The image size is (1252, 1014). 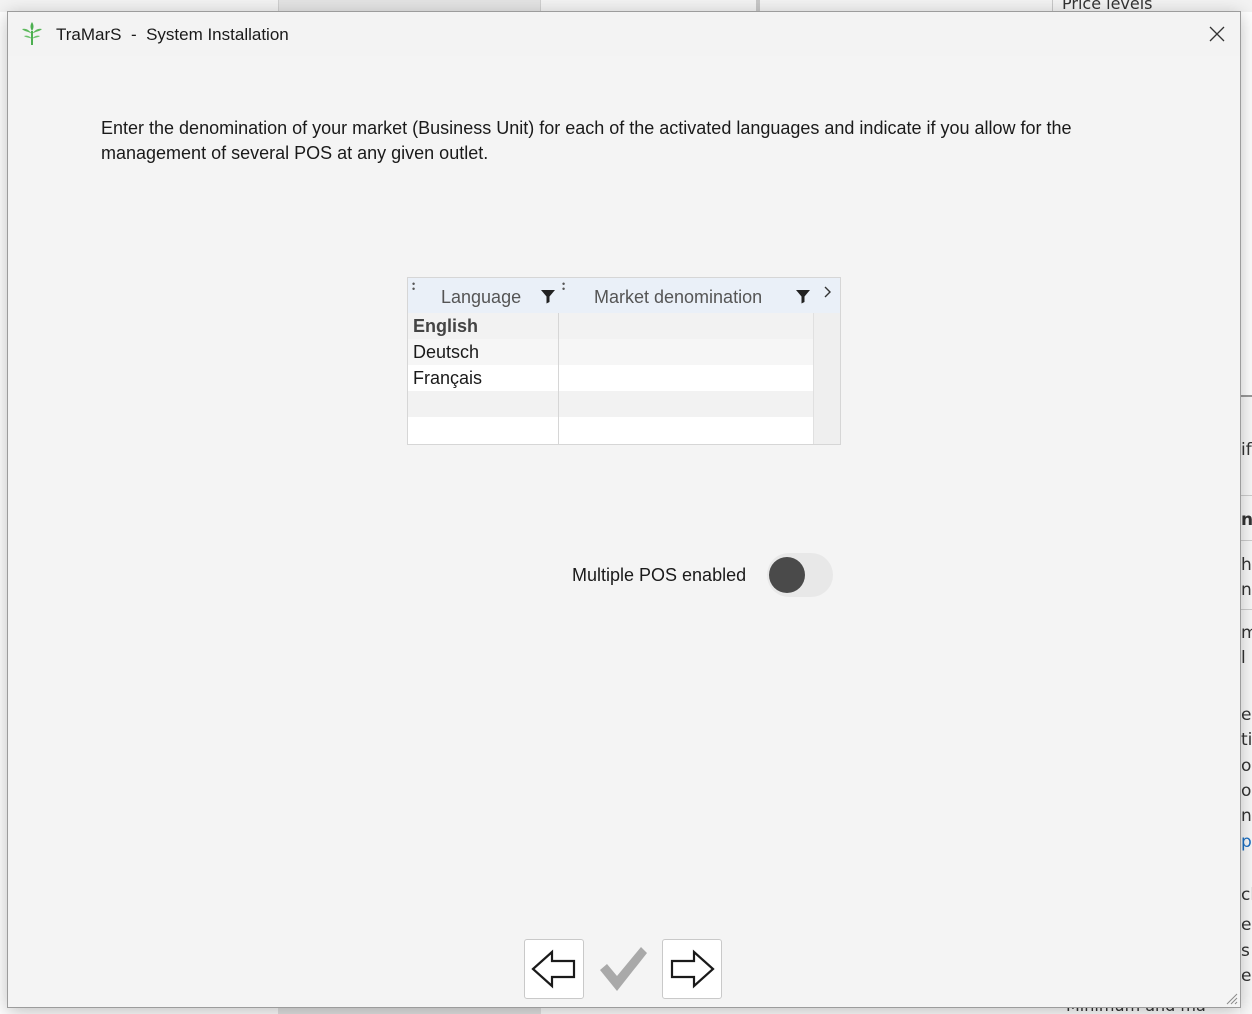 I want to click on multiple-pos-toggle, so click(x=800, y=575).